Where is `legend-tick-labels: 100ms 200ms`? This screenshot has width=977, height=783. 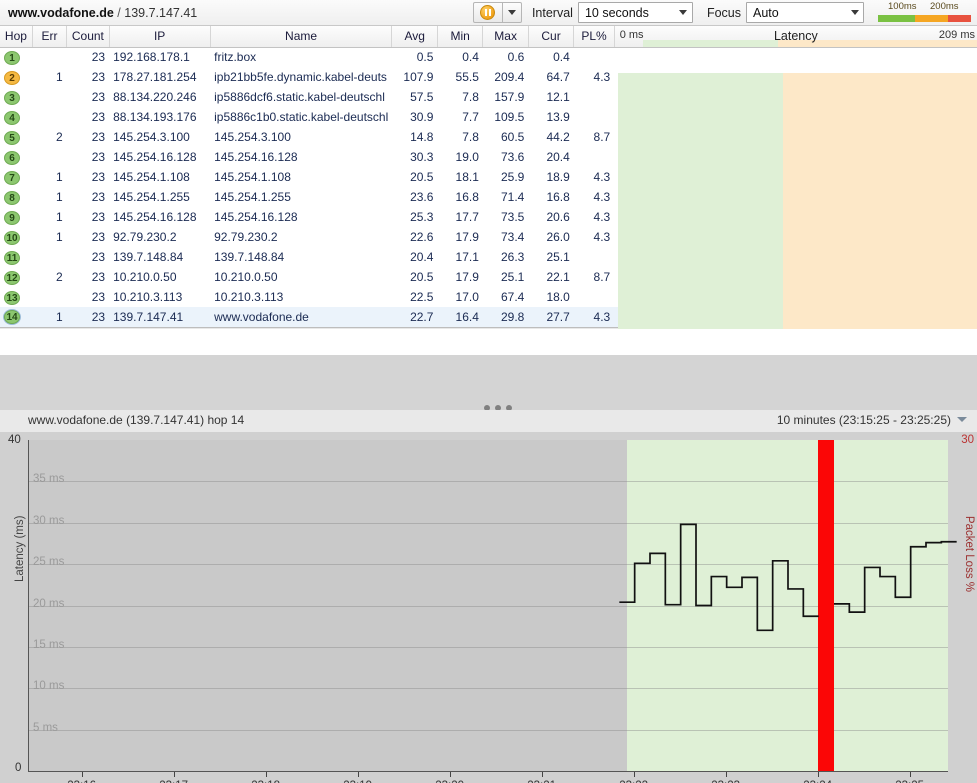
legend-tick-labels: 100ms 200ms is located at coordinates (924, 7).